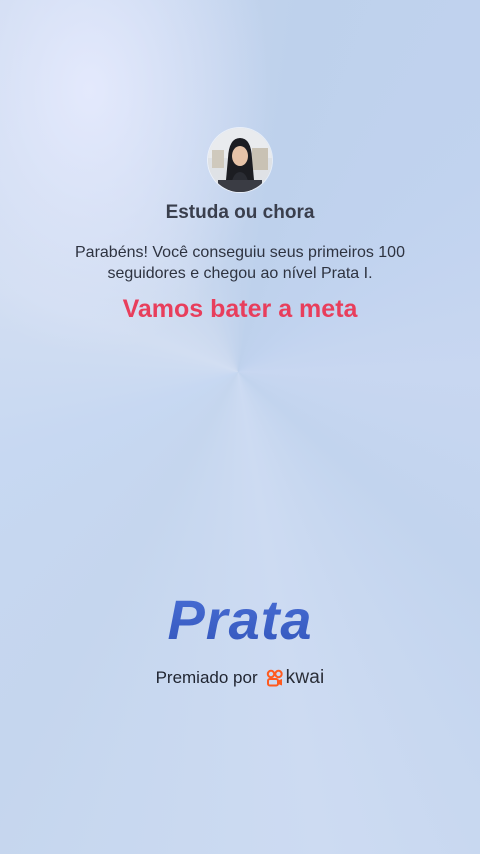  Describe the element at coordinates (240, 212) in the screenshot. I see `username: Estuda ou chora` at that location.